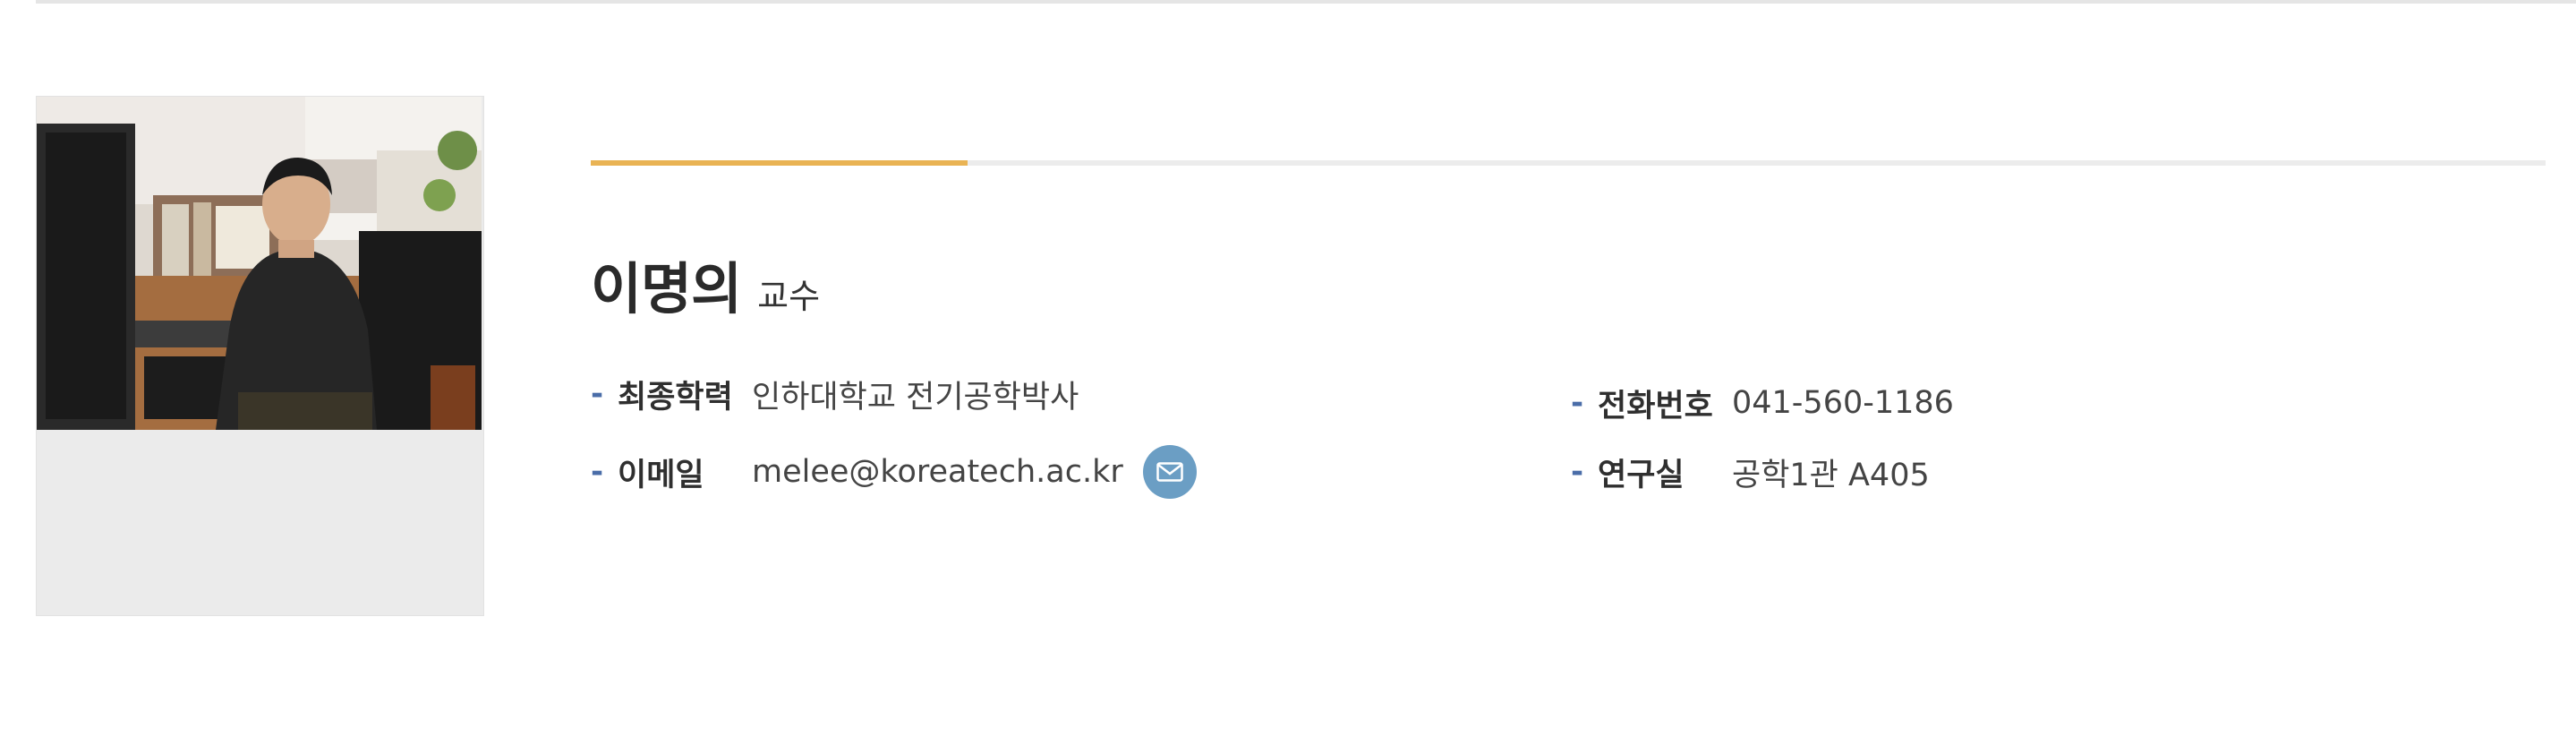  I want to click on info-education: - 최종학력 인하대학교 전기공학박사, so click(835, 394).